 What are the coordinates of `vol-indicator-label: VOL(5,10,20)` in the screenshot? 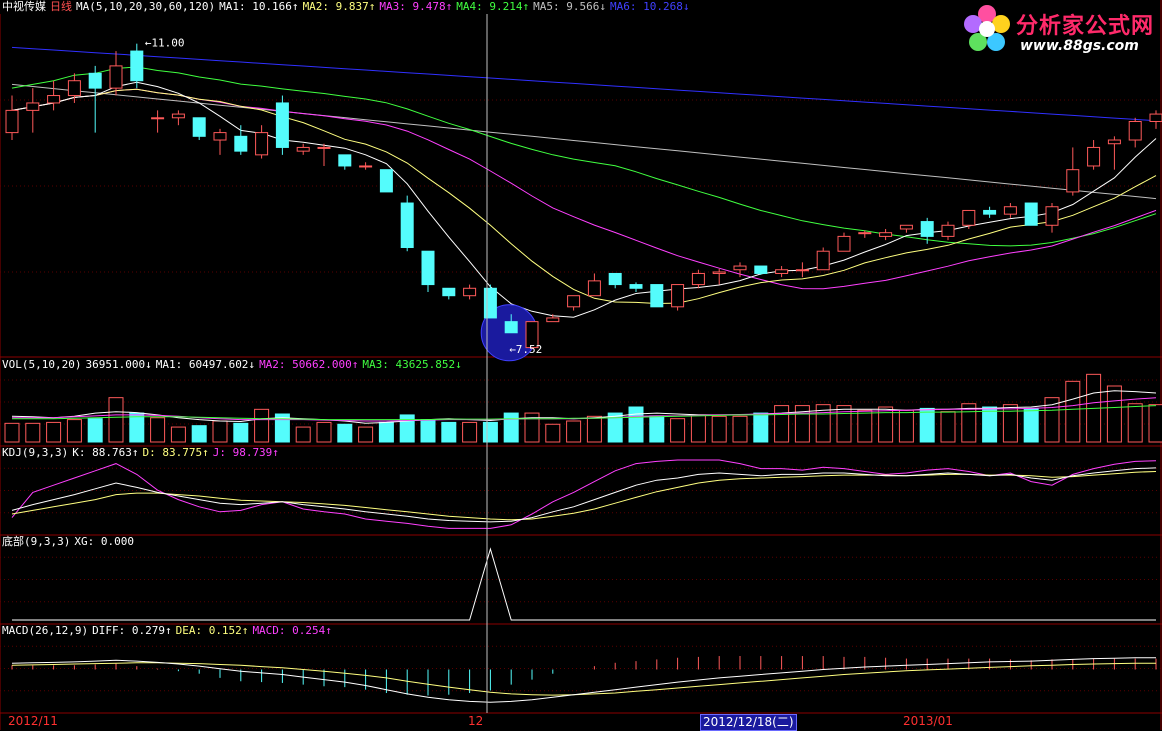 It's located at (42, 364).